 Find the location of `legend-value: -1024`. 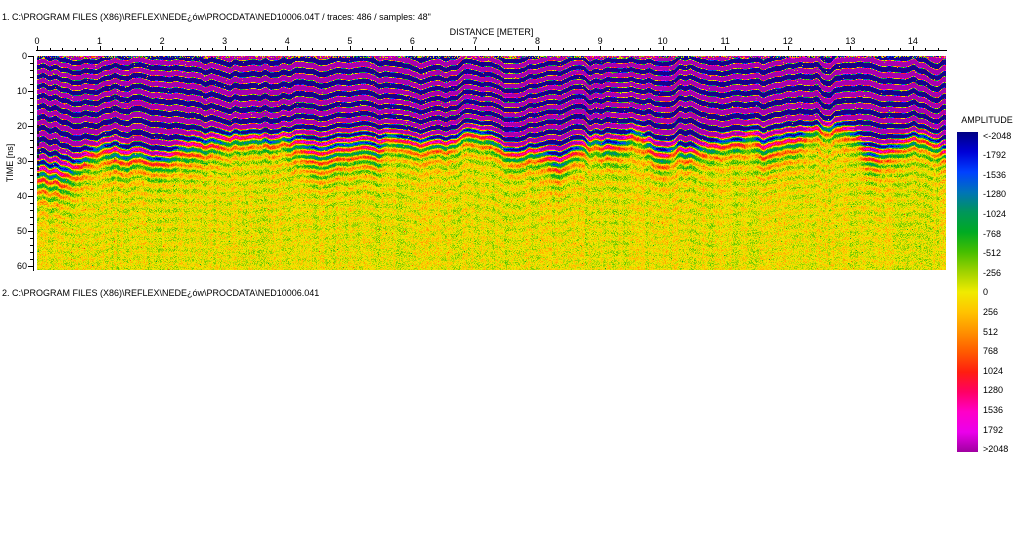

legend-value: -1024 is located at coordinates (995, 213).